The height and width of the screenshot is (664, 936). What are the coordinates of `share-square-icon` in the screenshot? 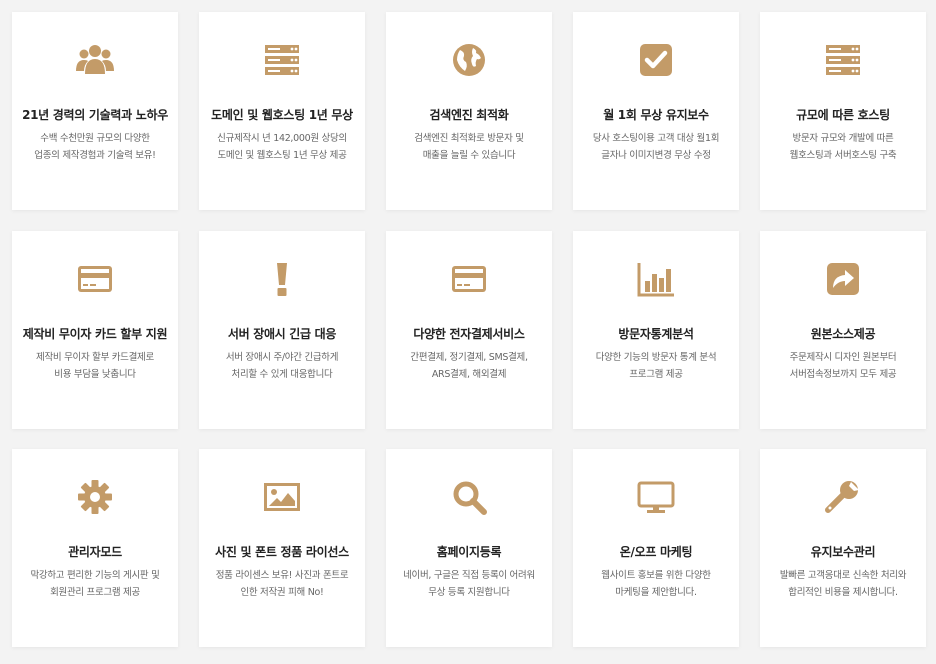 It's located at (843, 279).